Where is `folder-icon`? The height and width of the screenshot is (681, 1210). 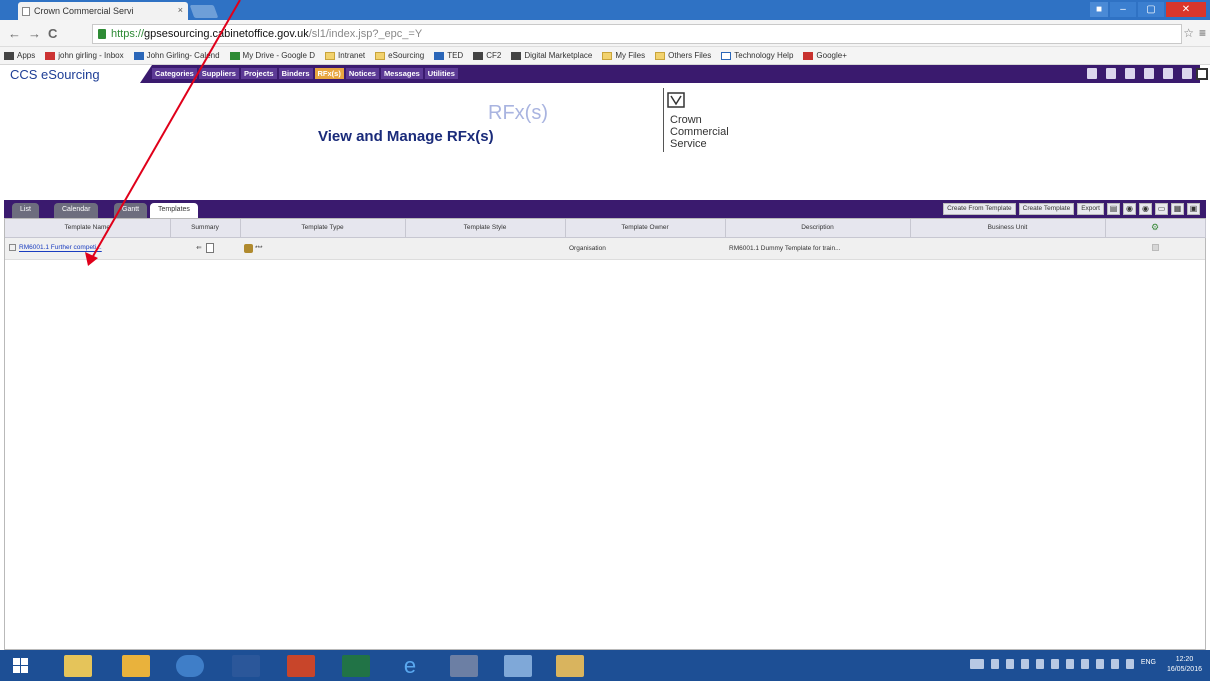
folder-icon is located at coordinates (330, 55).